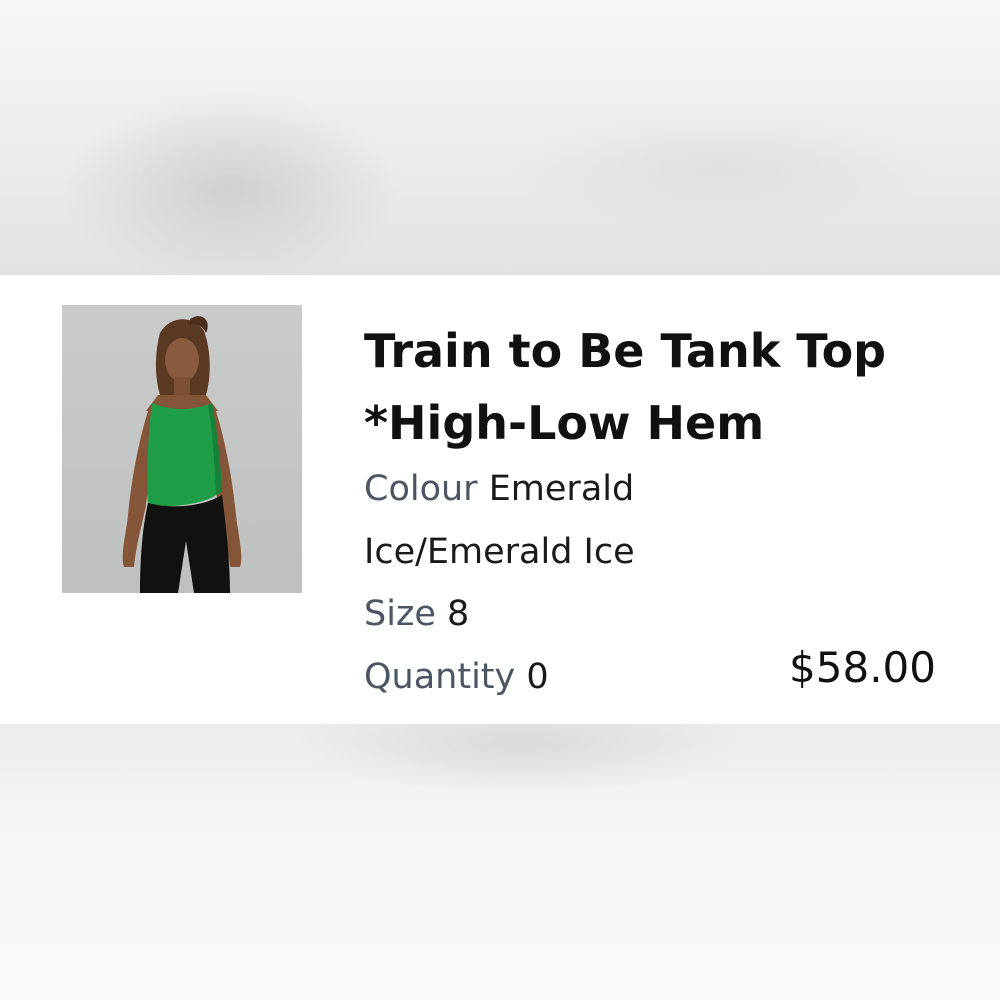  I want to click on size-label: Size, so click(405, 614).